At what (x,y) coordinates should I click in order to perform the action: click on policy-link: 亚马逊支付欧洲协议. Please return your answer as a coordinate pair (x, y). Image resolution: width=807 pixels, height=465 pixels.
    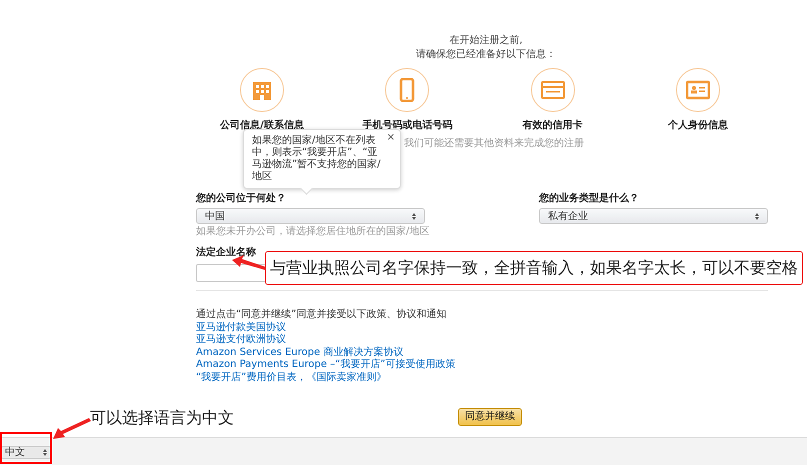
    Looking at the image, I should click on (241, 340).